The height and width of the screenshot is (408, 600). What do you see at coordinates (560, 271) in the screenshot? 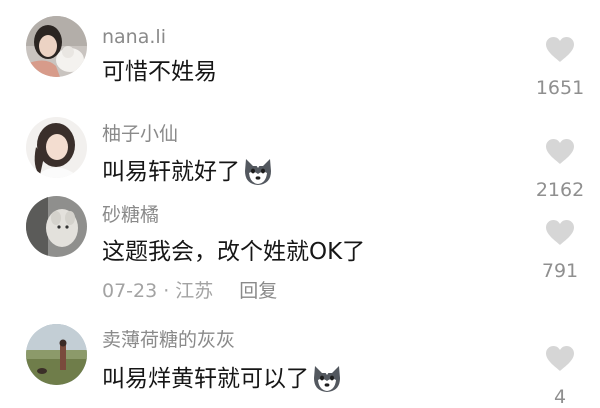
I see `like-count: 791` at bounding box center [560, 271].